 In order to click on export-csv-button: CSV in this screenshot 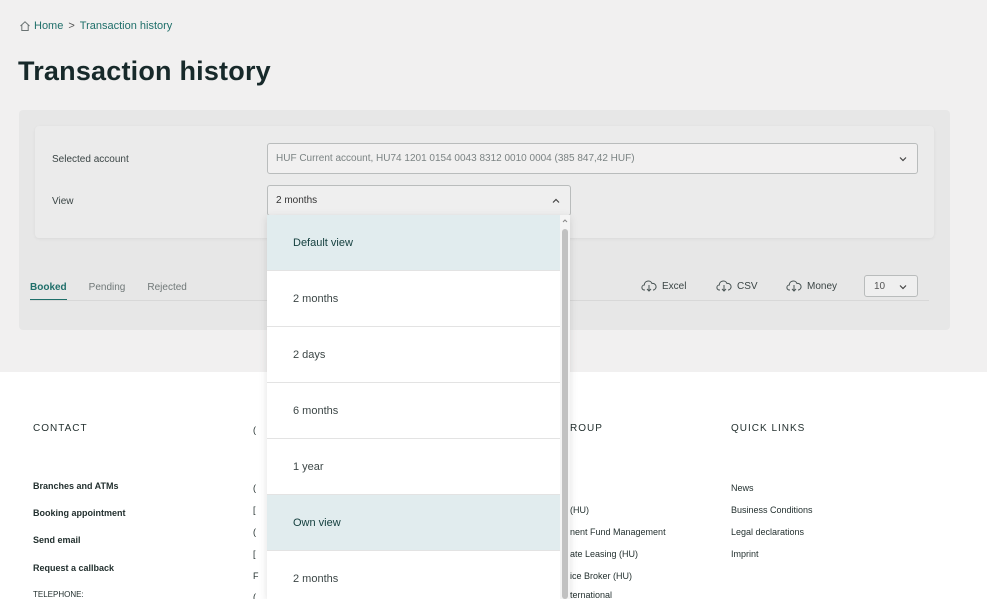, I will do `click(737, 286)`.